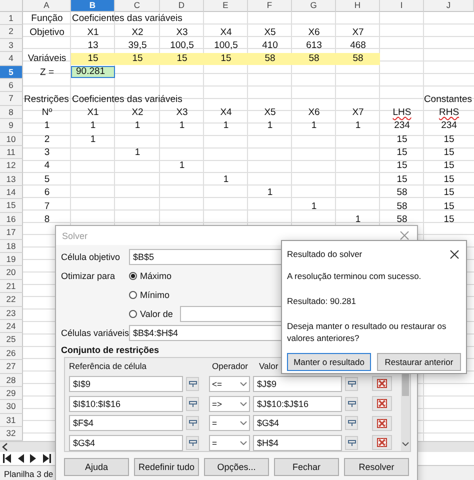 Image resolution: width=474 pixels, height=480 pixels. I want to click on row-header: 1, so click(11, 19).